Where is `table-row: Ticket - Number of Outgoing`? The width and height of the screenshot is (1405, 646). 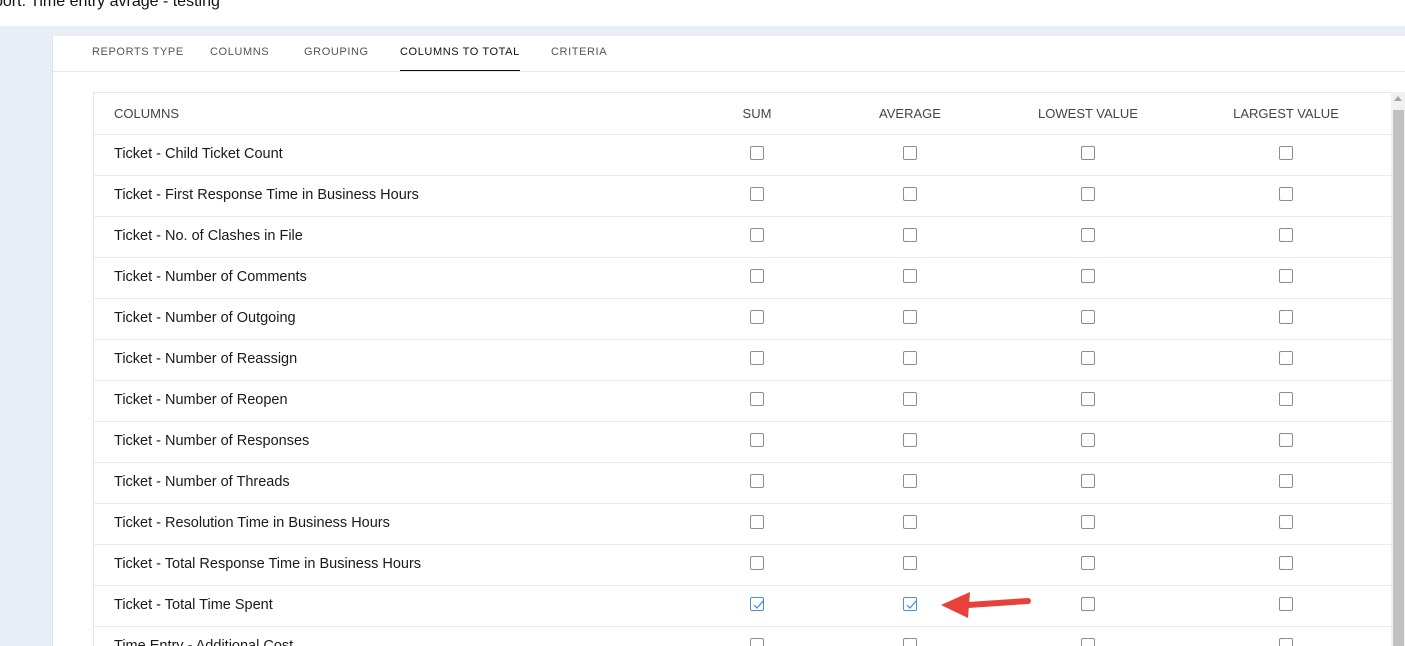 table-row: Ticket - Number of Outgoing is located at coordinates (743, 319).